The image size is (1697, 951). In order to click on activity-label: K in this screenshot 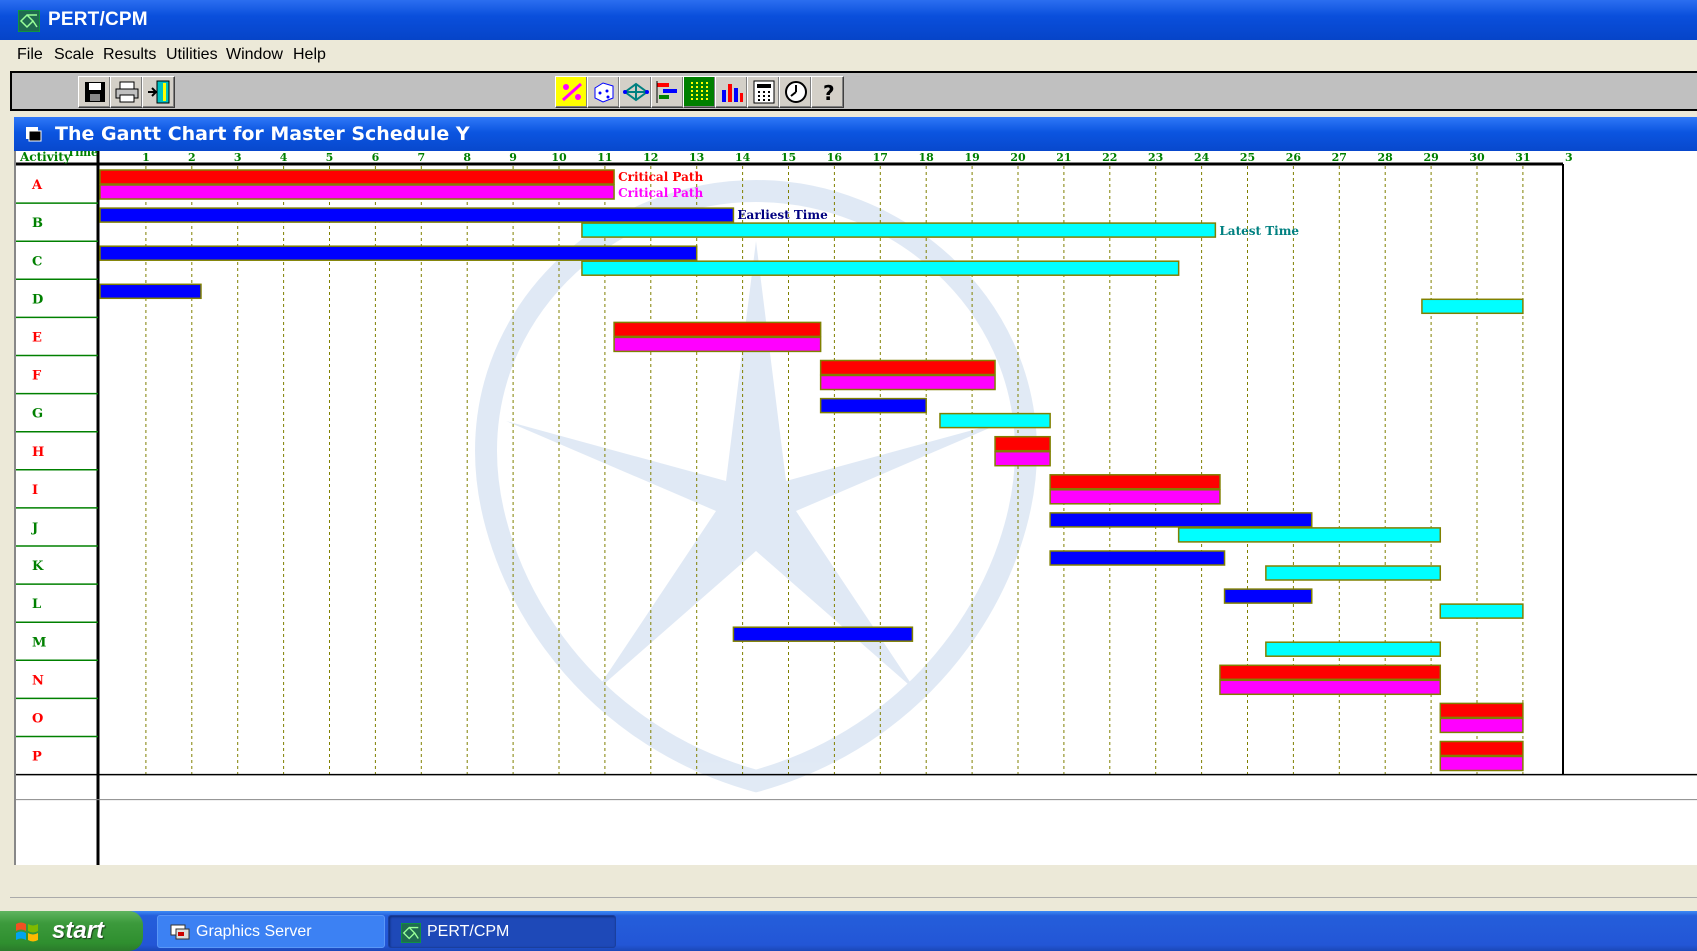, I will do `click(38, 566)`.